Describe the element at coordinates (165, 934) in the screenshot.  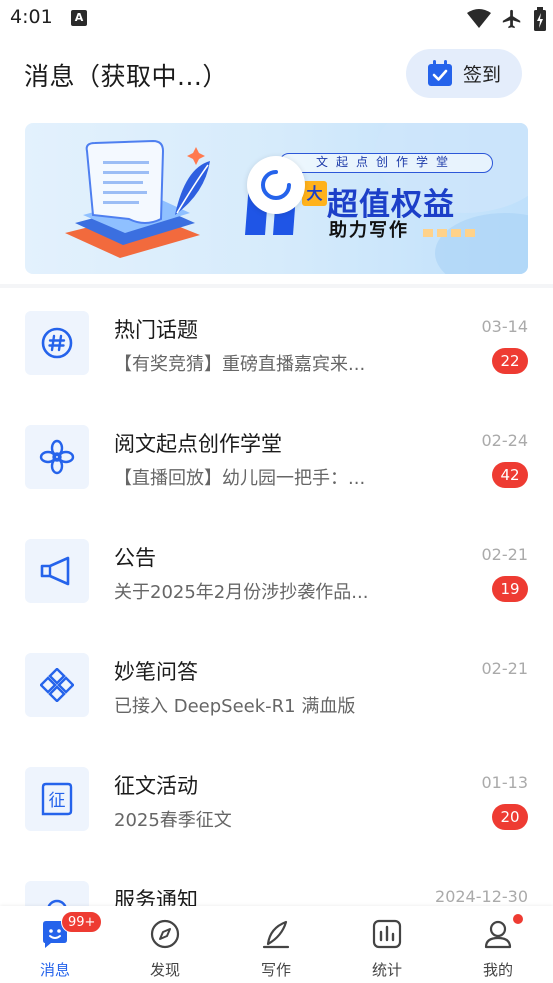
I see `compass-icon` at that location.